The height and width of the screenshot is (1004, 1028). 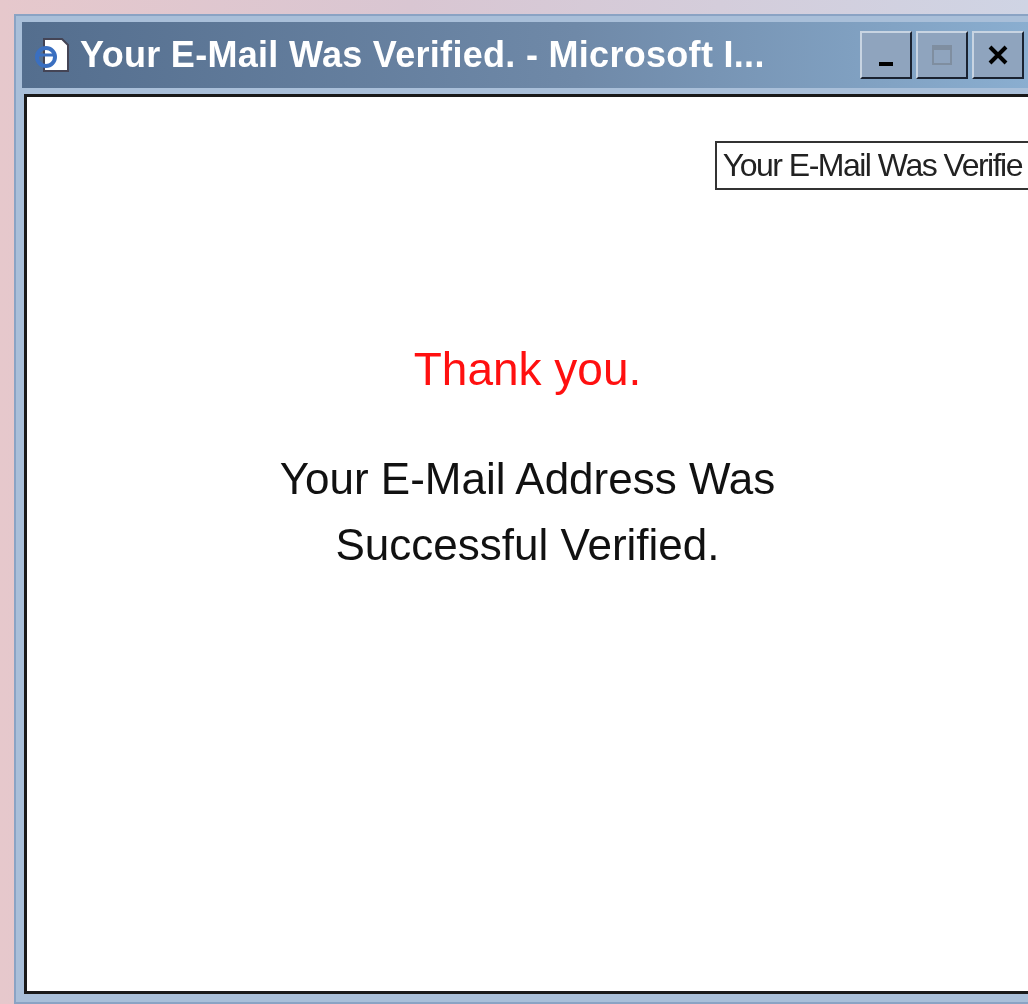 What do you see at coordinates (527, 479) in the screenshot?
I see `message-text: Your E-Mail Address Was` at bounding box center [527, 479].